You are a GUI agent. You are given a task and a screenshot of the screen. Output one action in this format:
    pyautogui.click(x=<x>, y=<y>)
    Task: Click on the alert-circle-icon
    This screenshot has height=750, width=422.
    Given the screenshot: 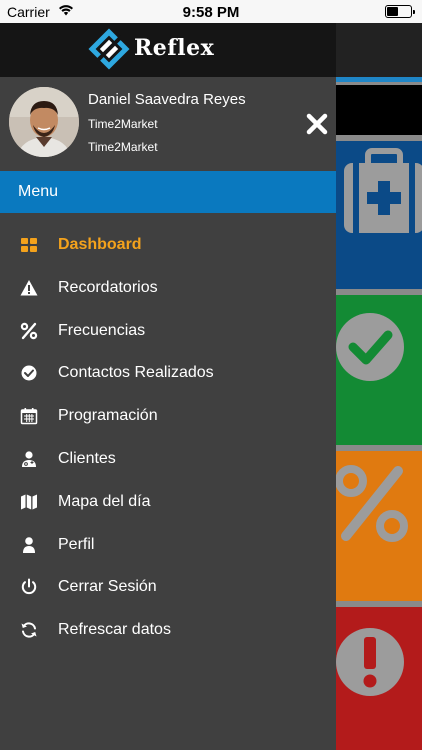 What is the action you would take?
    pyautogui.click(x=370, y=662)
    